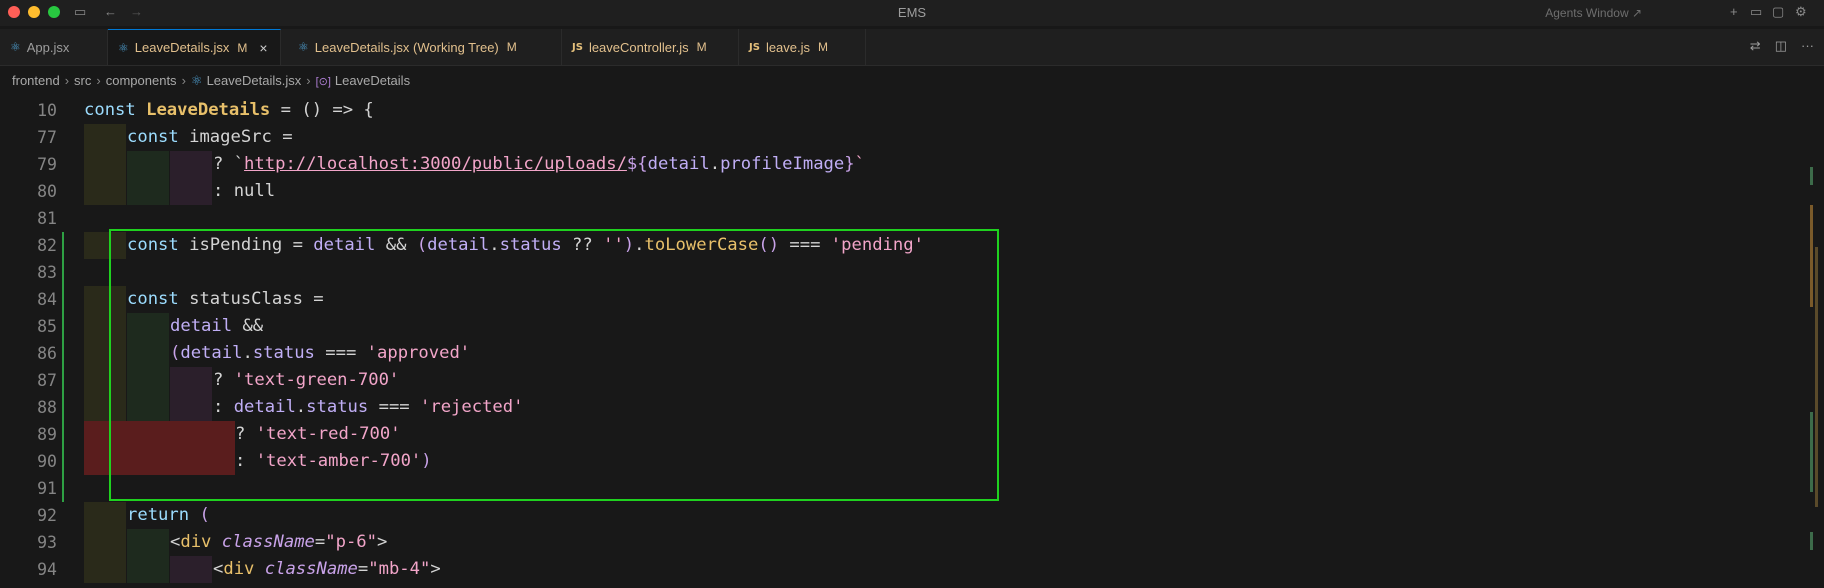  Describe the element at coordinates (47, 218) in the screenshot. I see `line-number: 81` at that location.